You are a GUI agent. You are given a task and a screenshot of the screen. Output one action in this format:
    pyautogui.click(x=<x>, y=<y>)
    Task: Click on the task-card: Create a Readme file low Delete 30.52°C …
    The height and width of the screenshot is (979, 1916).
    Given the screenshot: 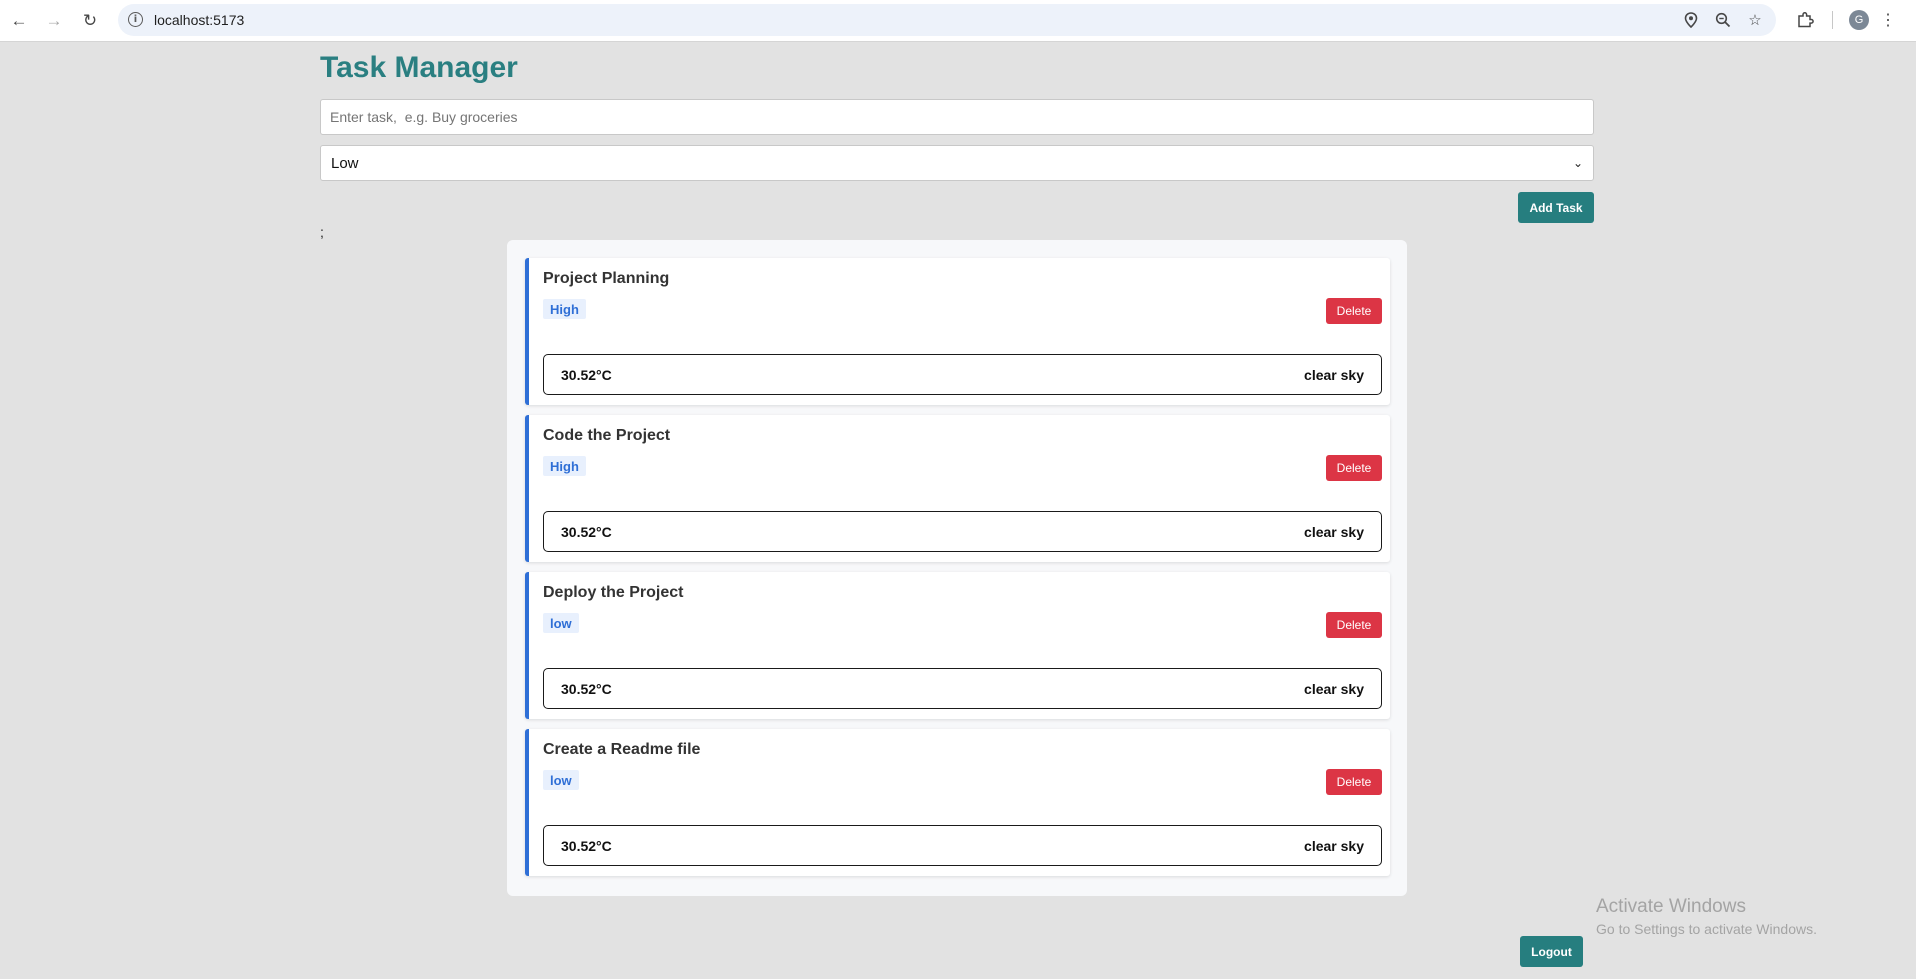 What is the action you would take?
    pyautogui.click(x=957, y=802)
    